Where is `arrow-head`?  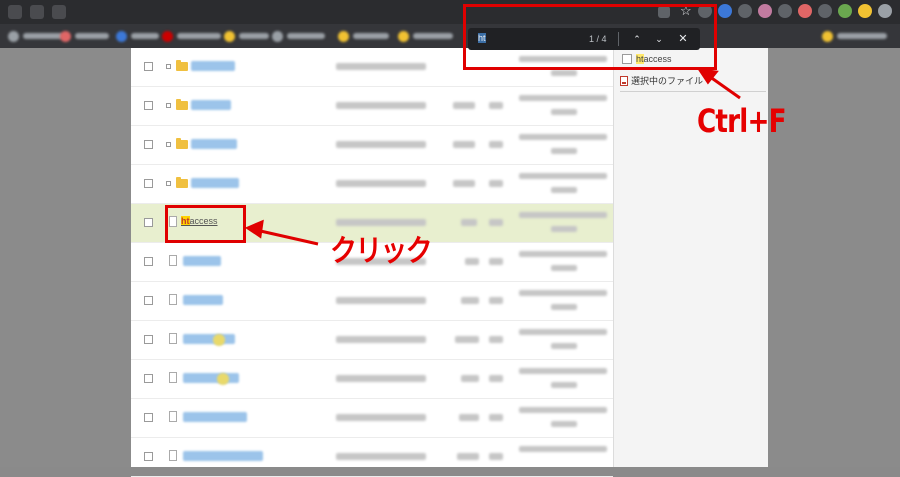 arrow-head is located at coordinates (254, 229).